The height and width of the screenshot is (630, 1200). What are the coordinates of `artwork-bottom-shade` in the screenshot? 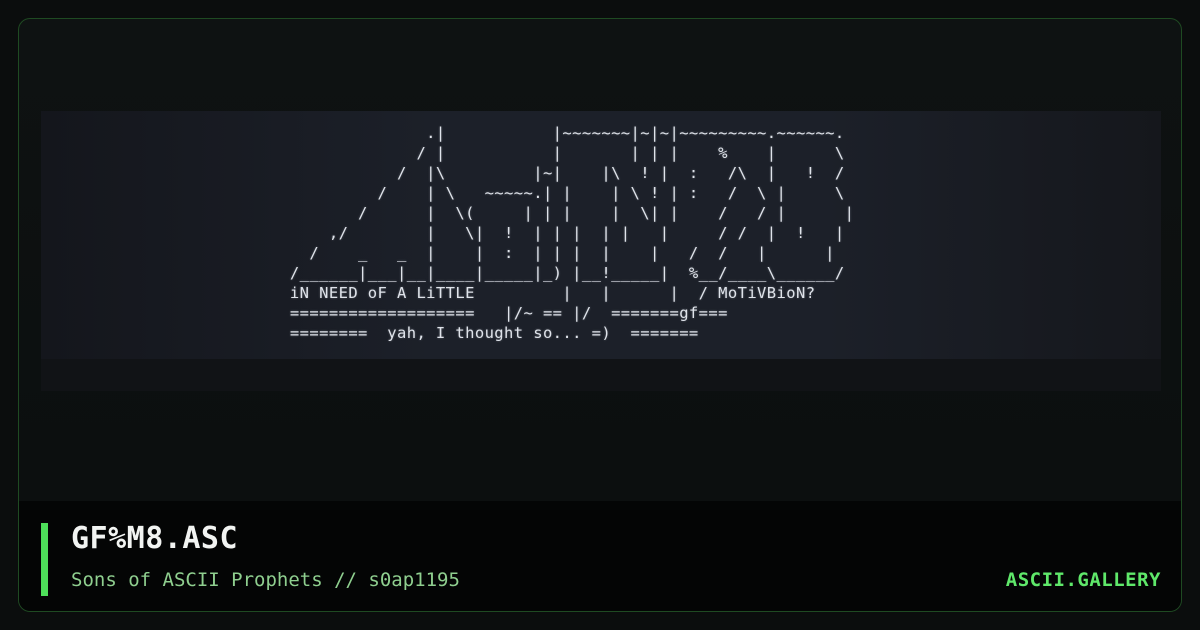 It's located at (601, 375).